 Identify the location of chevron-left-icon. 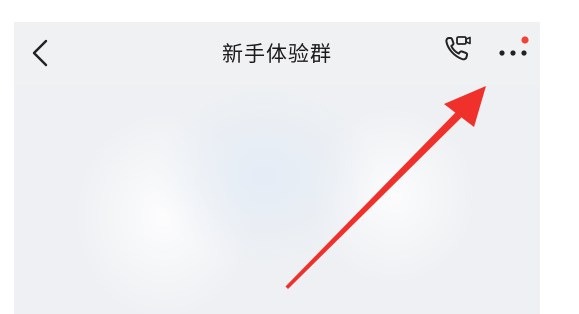
(40, 53).